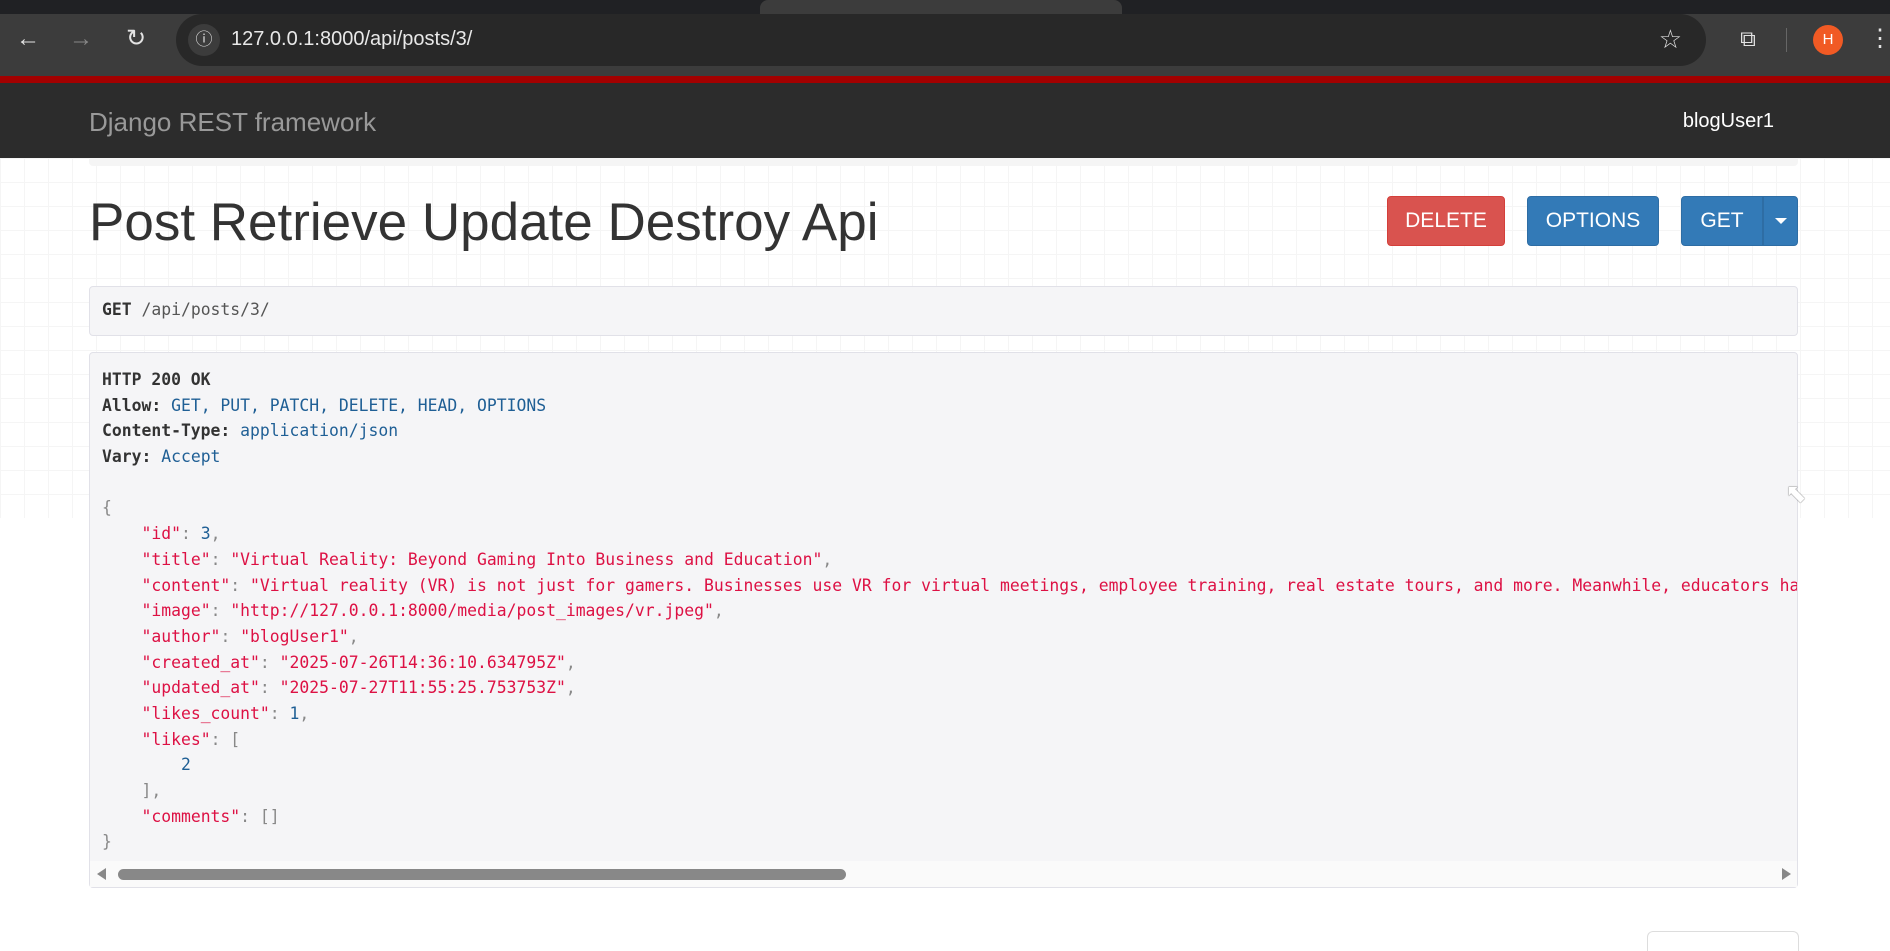 The image size is (1890, 951). Describe the element at coordinates (1786, 40) in the screenshot. I see `divider` at that location.